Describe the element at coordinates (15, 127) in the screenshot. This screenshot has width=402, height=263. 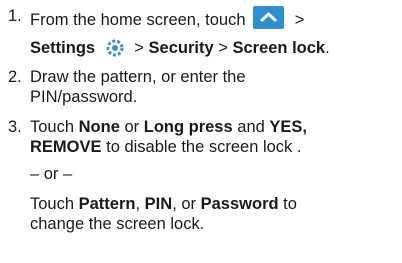
I see `step-3-number: 3.` at that location.